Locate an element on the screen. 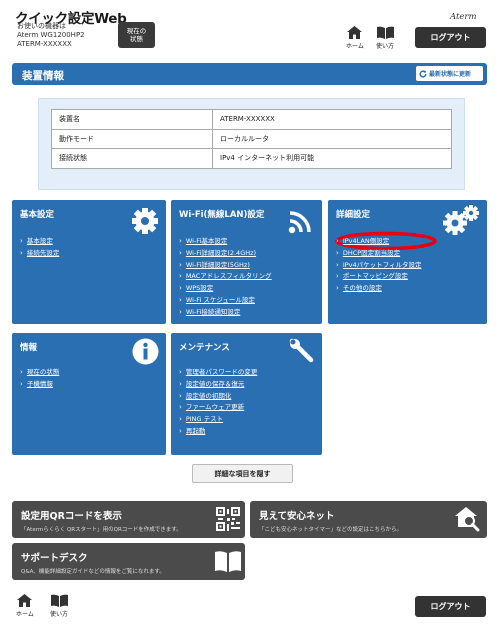 Image resolution: width=500 pixels, height=636 pixels. tile-links: 基本設定 接続先設定 is located at coordinates (40, 248).